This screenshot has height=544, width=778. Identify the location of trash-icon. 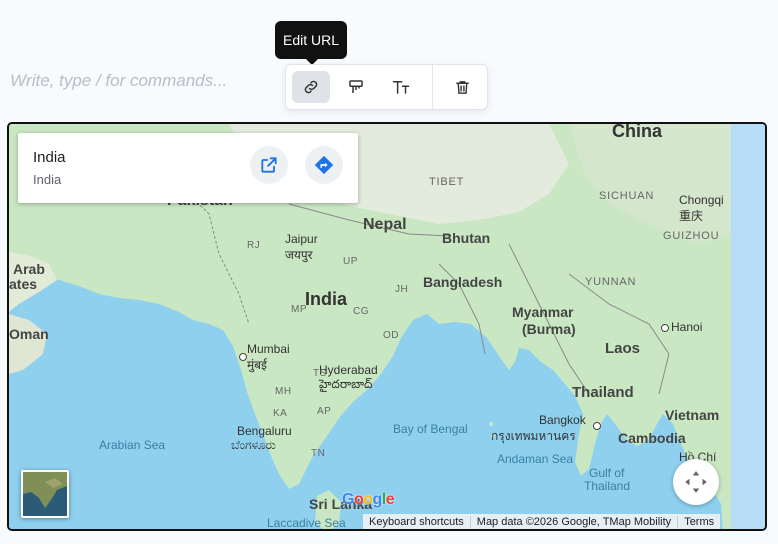
(462, 87).